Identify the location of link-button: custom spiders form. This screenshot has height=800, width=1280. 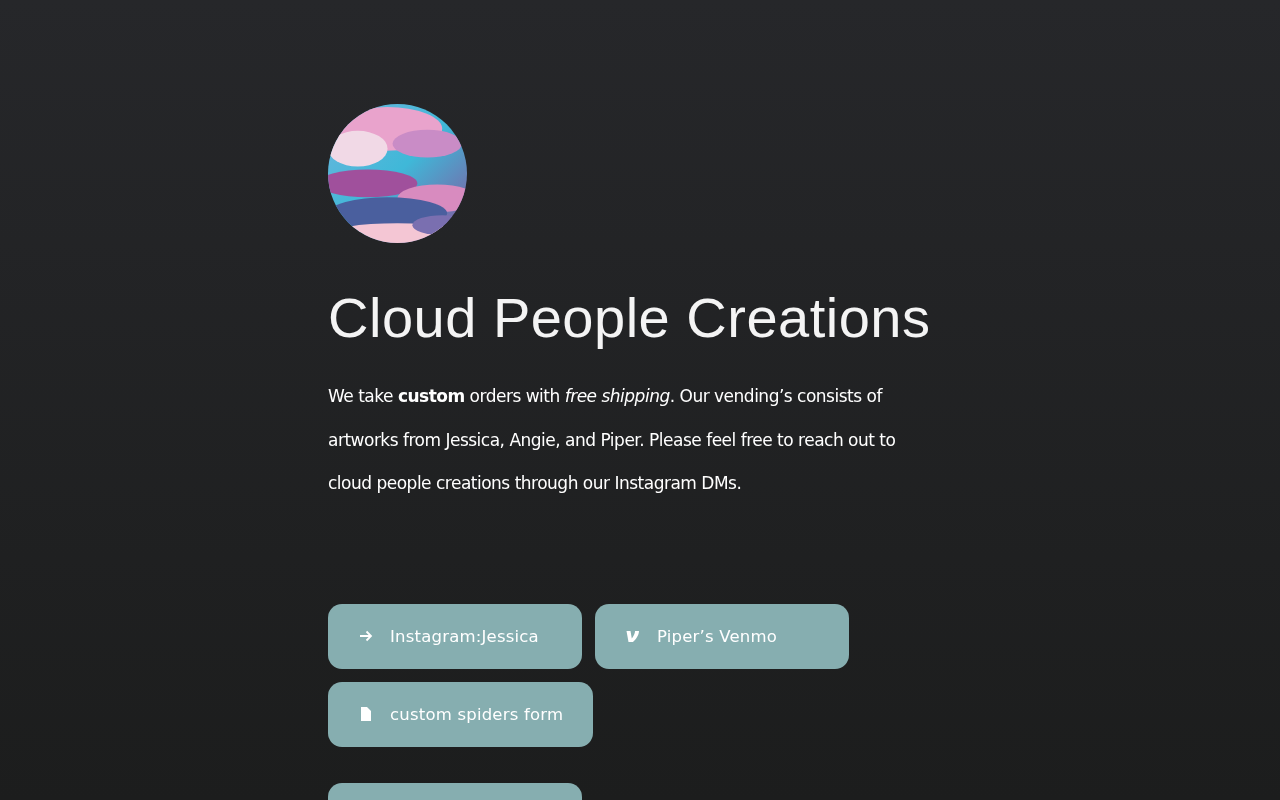
(461, 714).